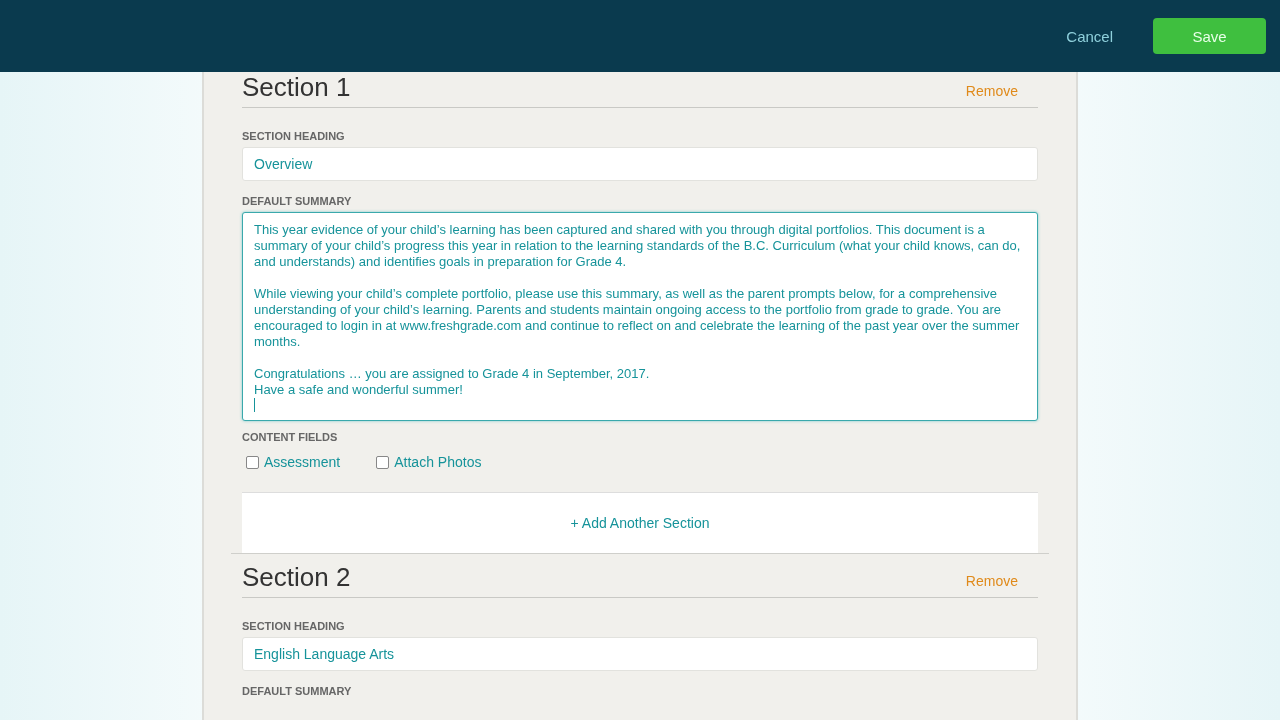 Image resolution: width=1280 pixels, height=720 pixels. I want to click on section-title: Section 1, so click(296, 87).